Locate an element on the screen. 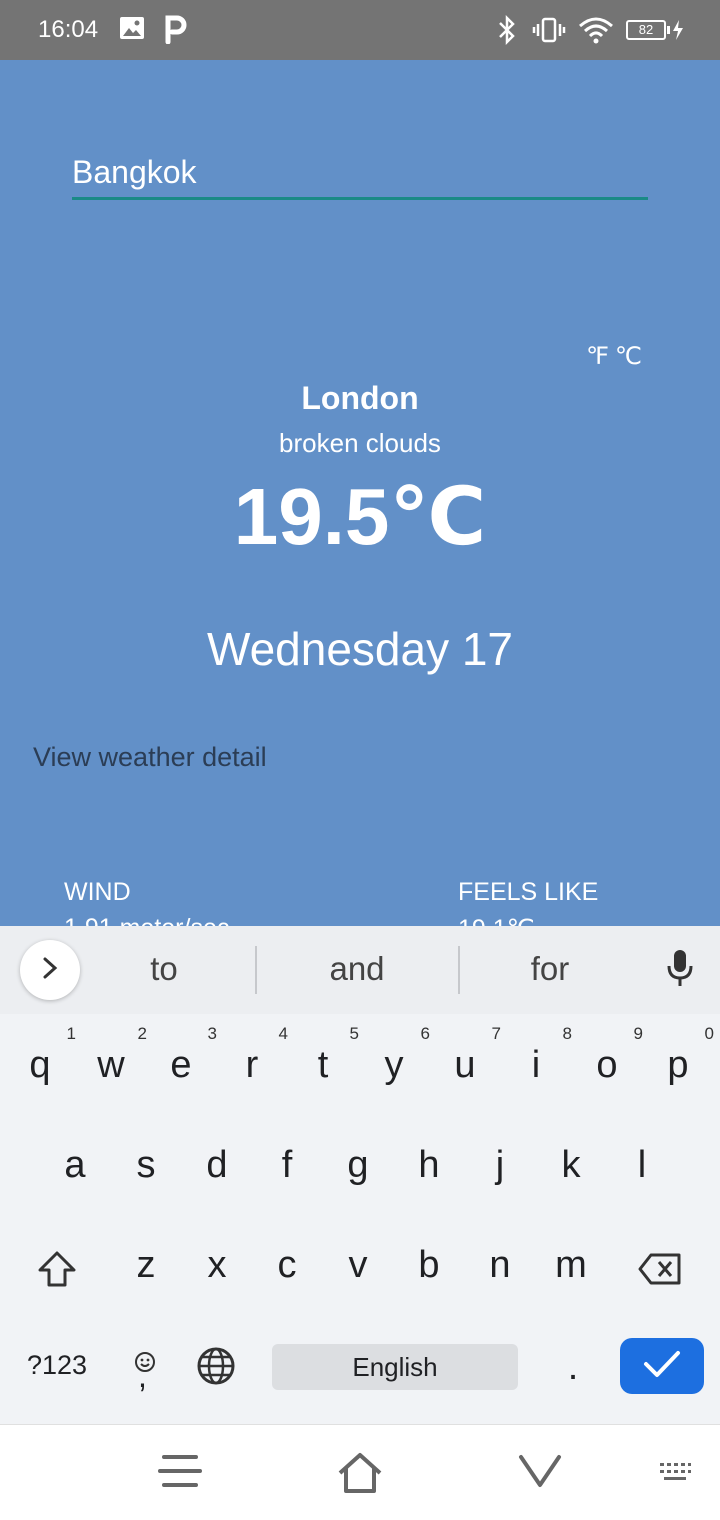 This screenshot has height=1520, width=720. unit-toggle: ℉ ℃ is located at coordinates (617, 356).